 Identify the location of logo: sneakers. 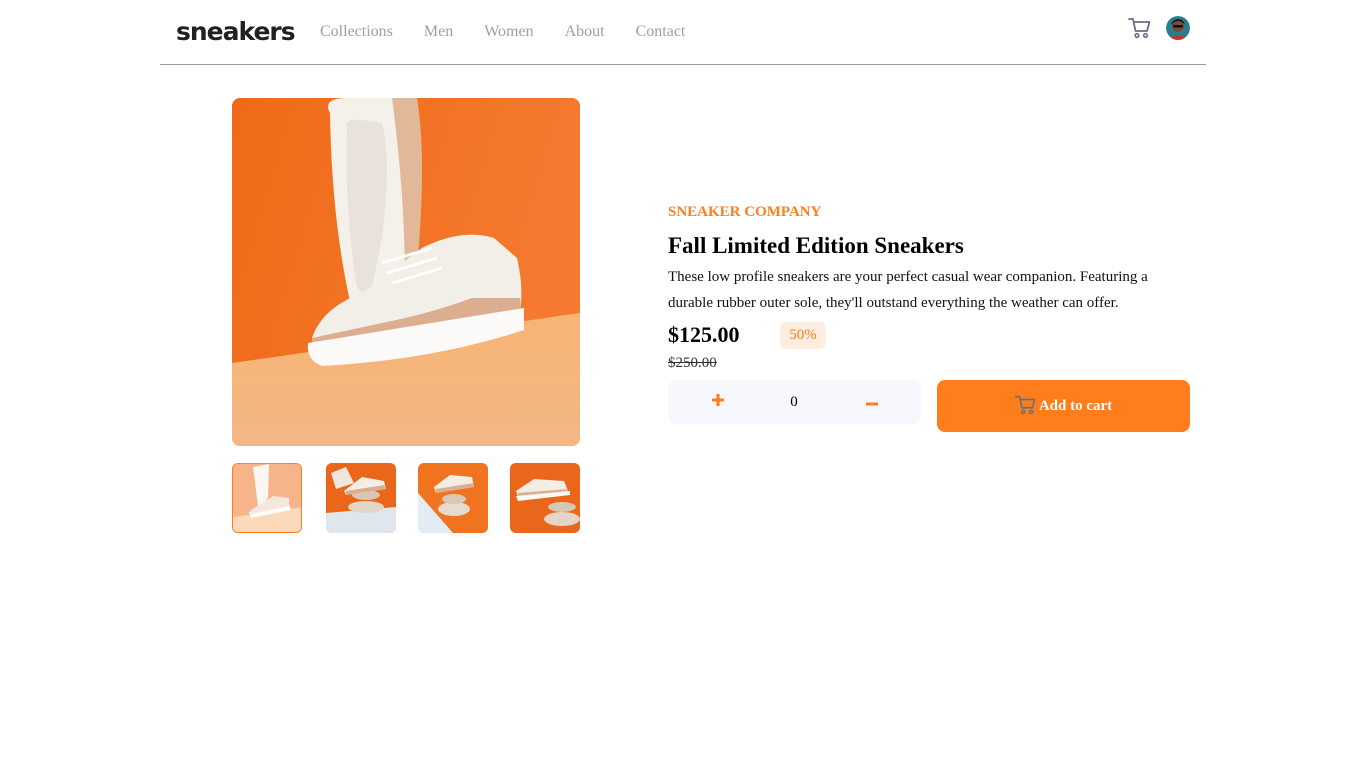
(236, 32).